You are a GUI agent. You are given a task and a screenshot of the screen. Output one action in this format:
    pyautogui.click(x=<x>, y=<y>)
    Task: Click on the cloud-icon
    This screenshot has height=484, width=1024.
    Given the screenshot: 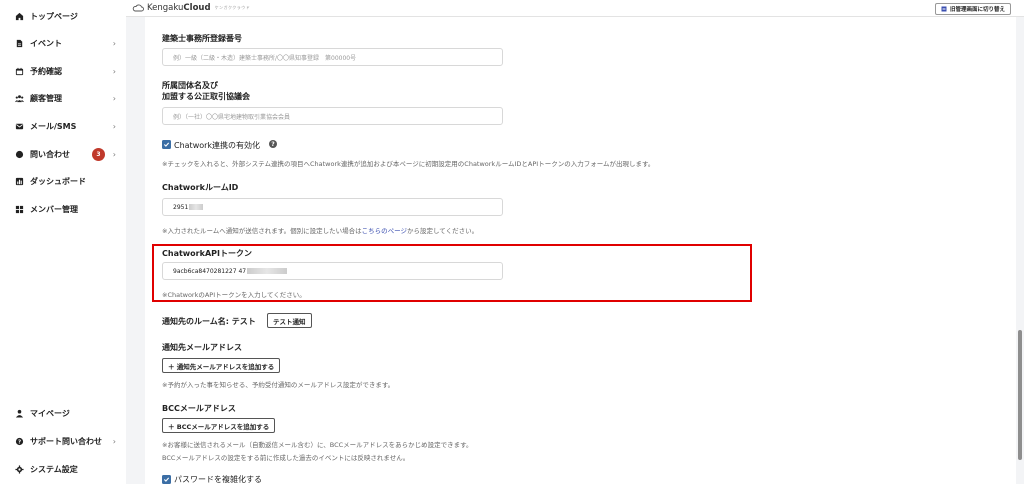 What is the action you would take?
    pyautogui.click(x=138, y=8)
    